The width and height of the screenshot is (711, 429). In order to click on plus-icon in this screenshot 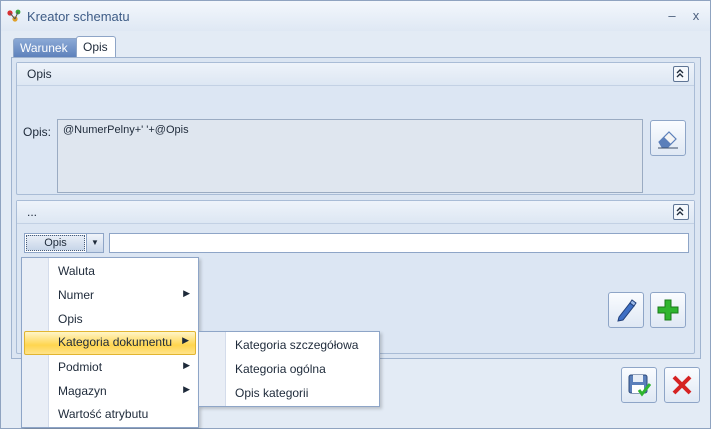, I will do `click(668, 310)`.